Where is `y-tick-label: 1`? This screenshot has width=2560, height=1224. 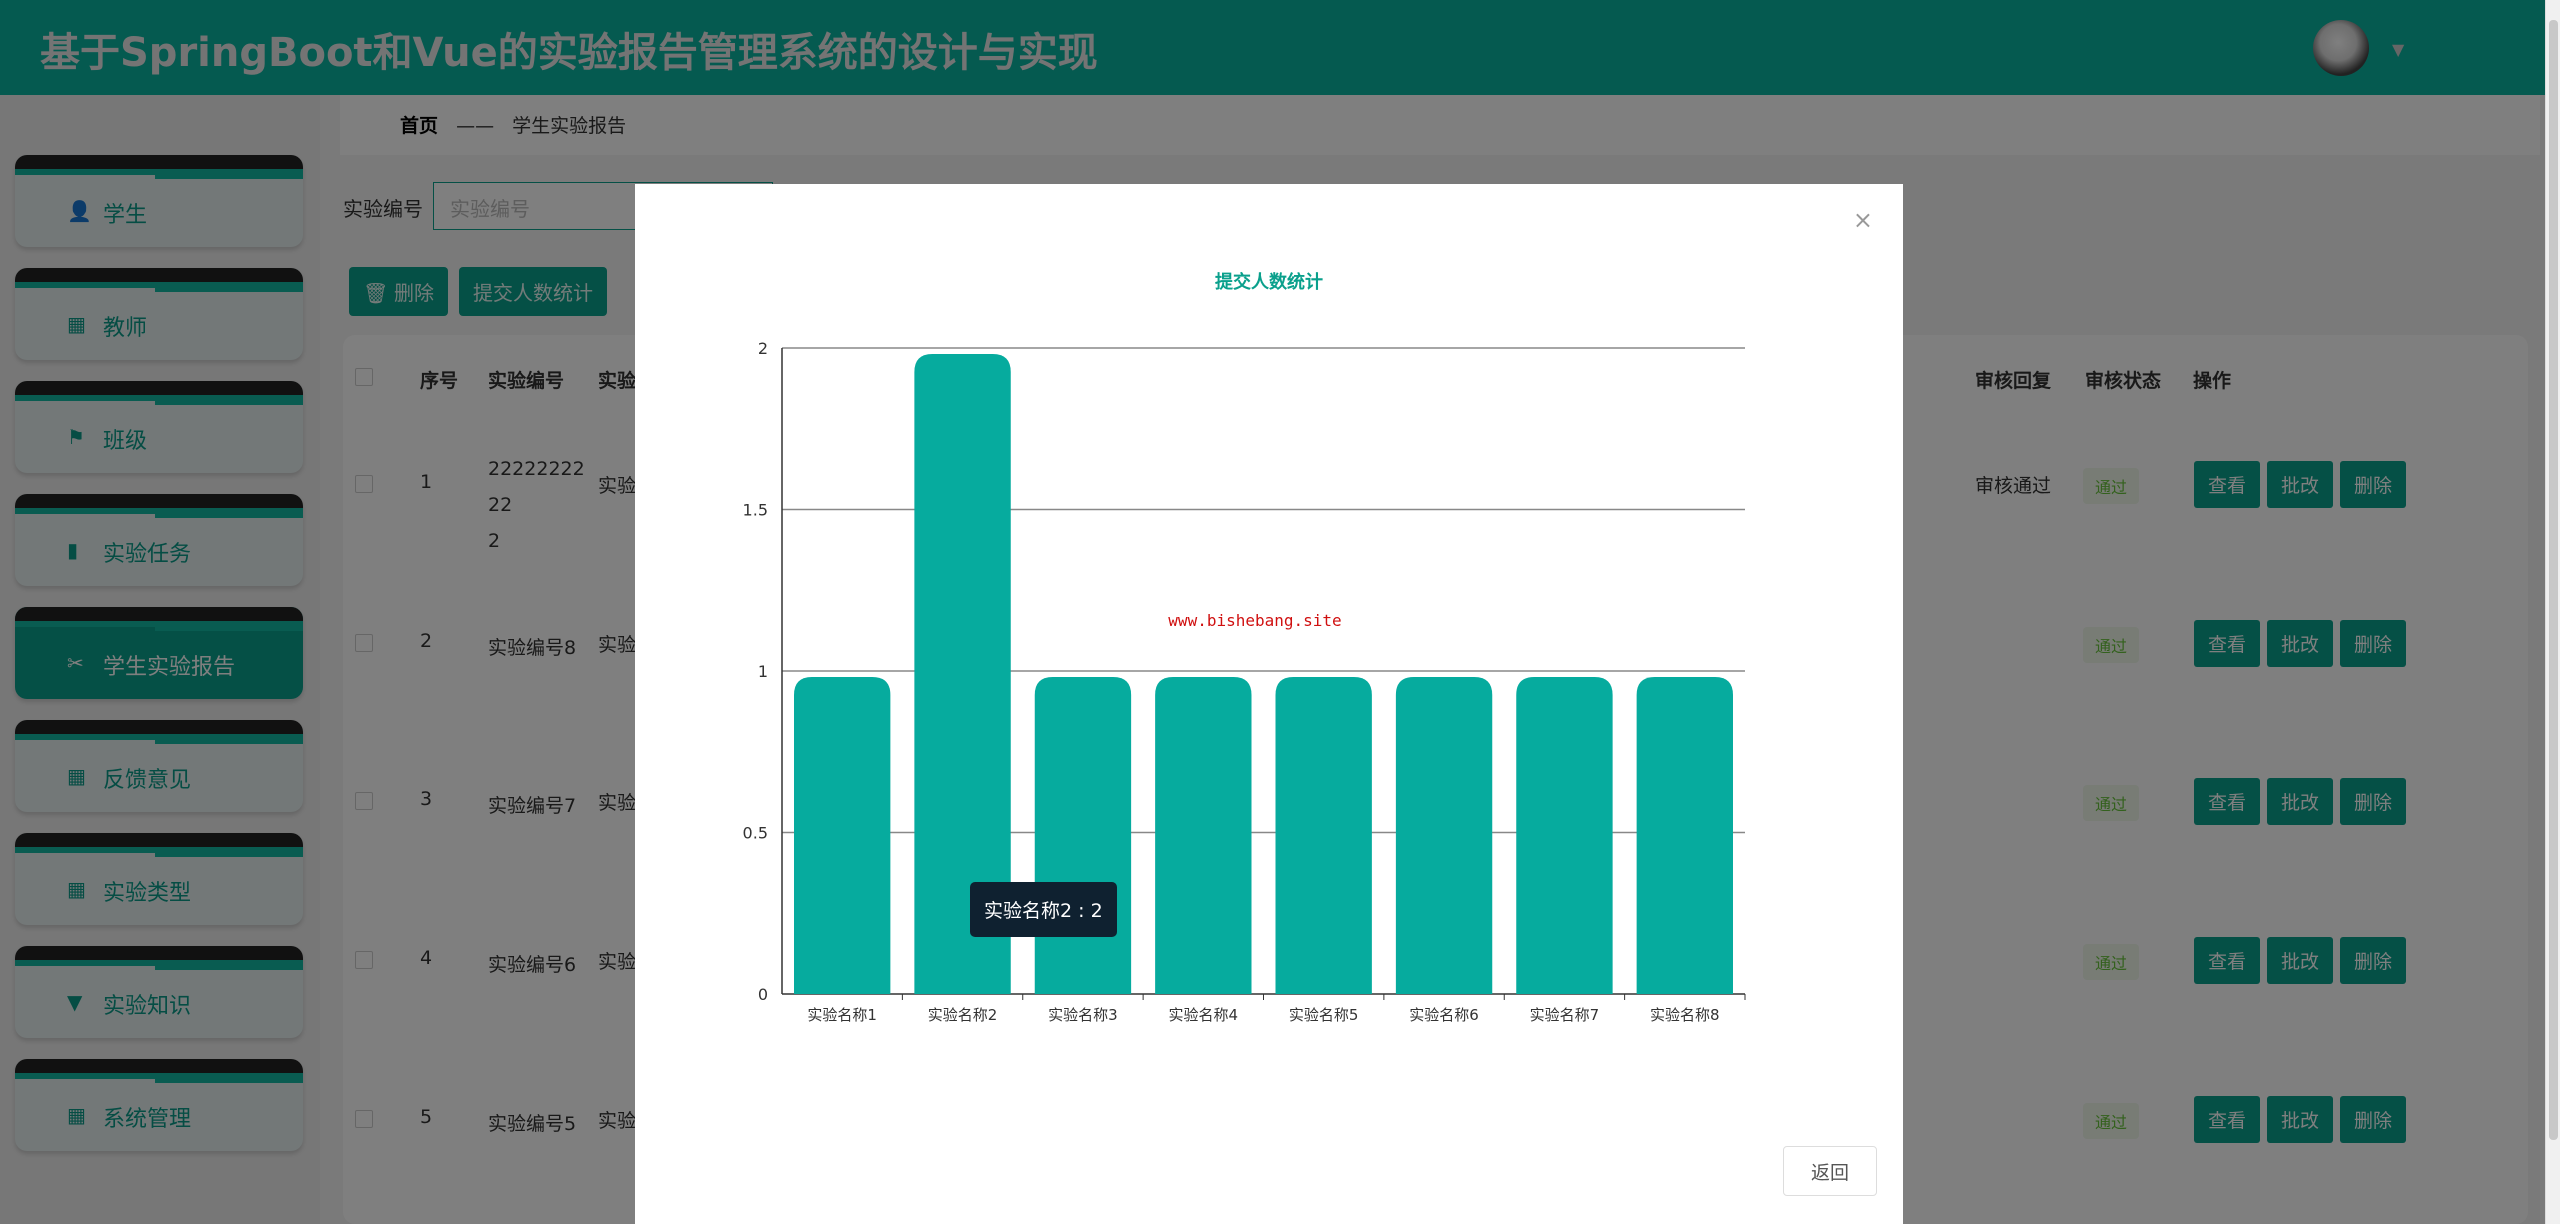
y-tick-label: 1 is located at coordinates (763, 671).